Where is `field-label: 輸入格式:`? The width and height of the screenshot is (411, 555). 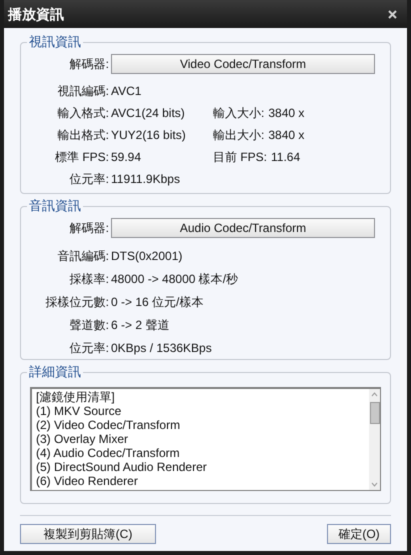
field-label: 輸入格式: is located at coordinates (83, 113).